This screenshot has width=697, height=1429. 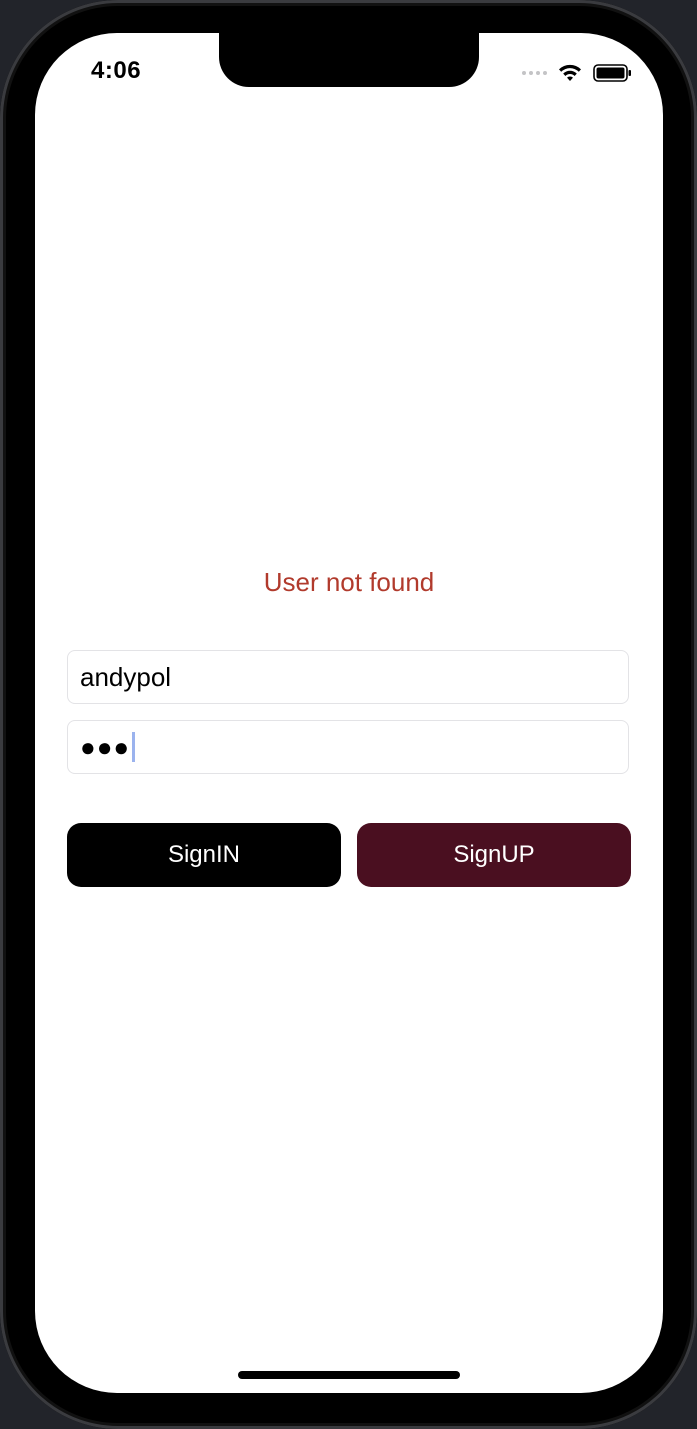 What do you see at coordinates (349, 60) in the screenshot?
I see `notch` at bounding box center [349, 60].